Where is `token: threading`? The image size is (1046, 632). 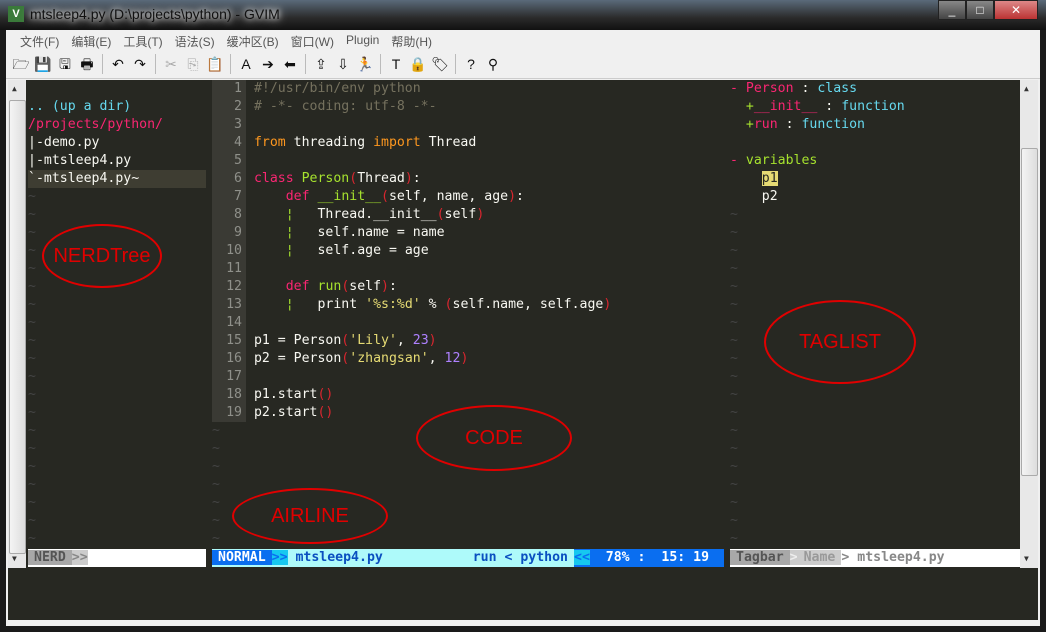 token: threading is located at coordinates (329, 142).